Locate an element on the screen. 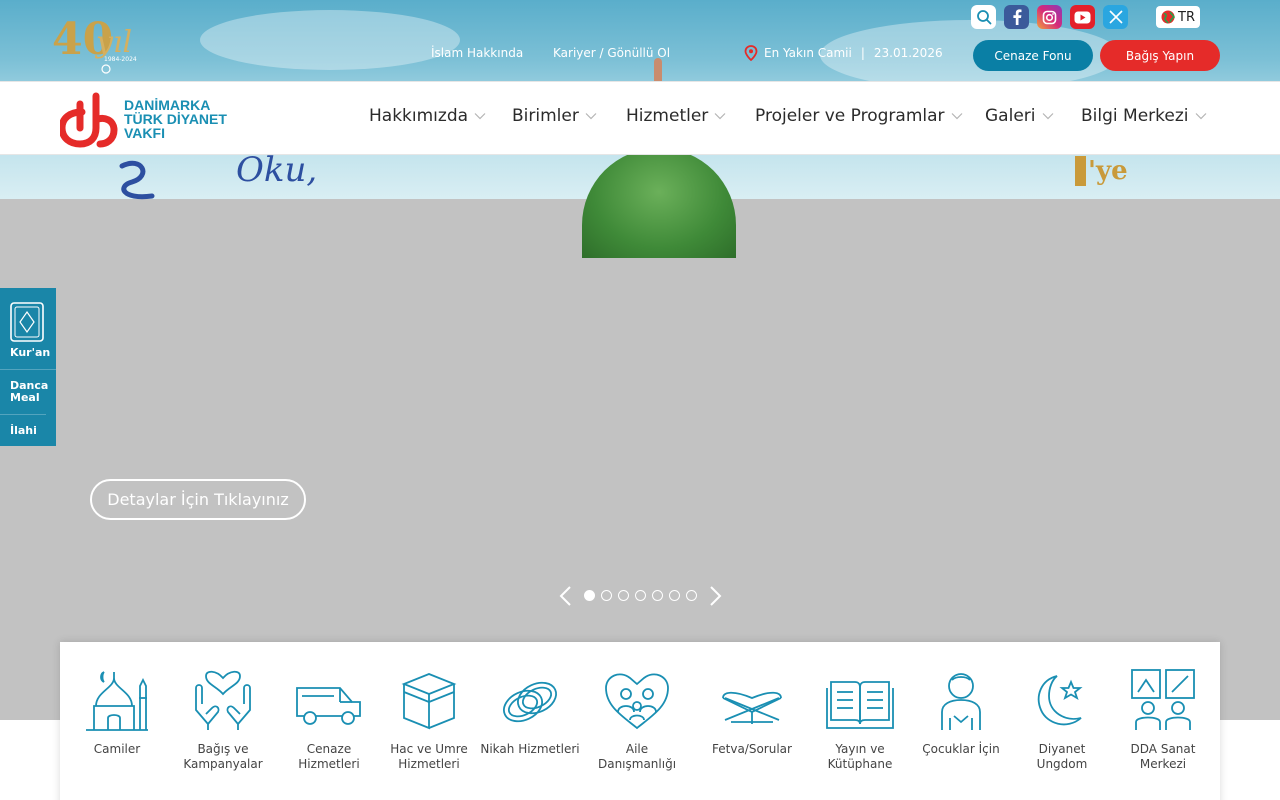 The image size is (1280, 800). side-tab-quran: Kur'an is located at coordinates (28, 329).